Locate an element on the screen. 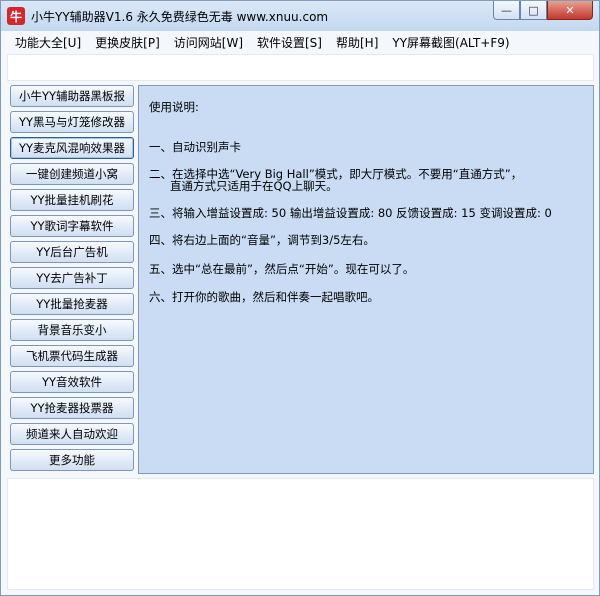 The height and width of the screenshot is (596, 600). menu-features: 功能大全[U] is located at coordinates (48, 42).